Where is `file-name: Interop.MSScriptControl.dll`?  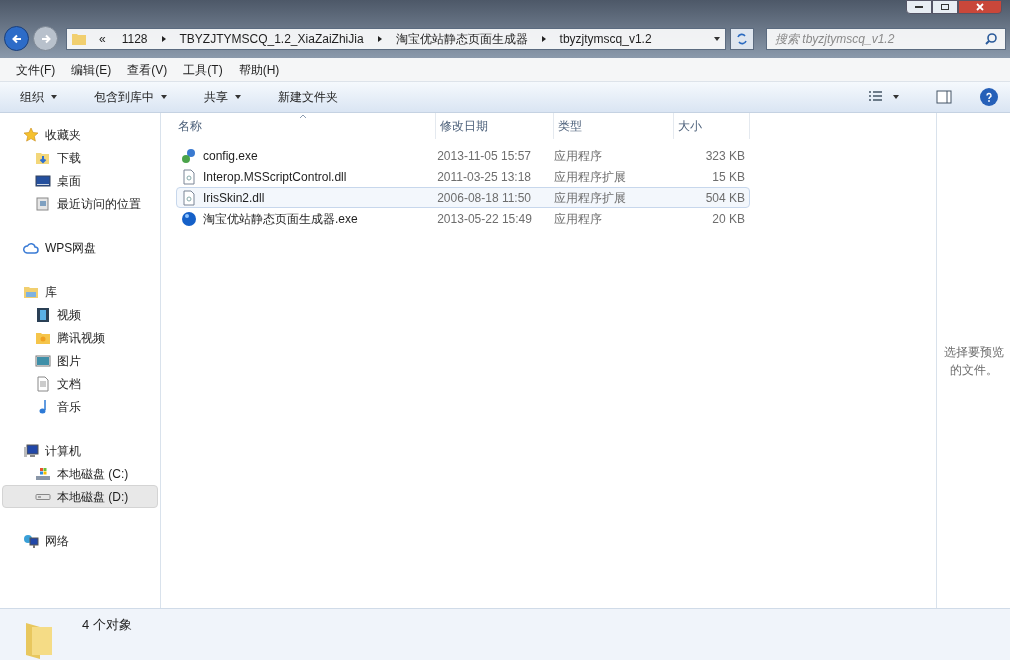
file-name: Interop.MSScriptControl.dll is located at coordinates (275, 177).